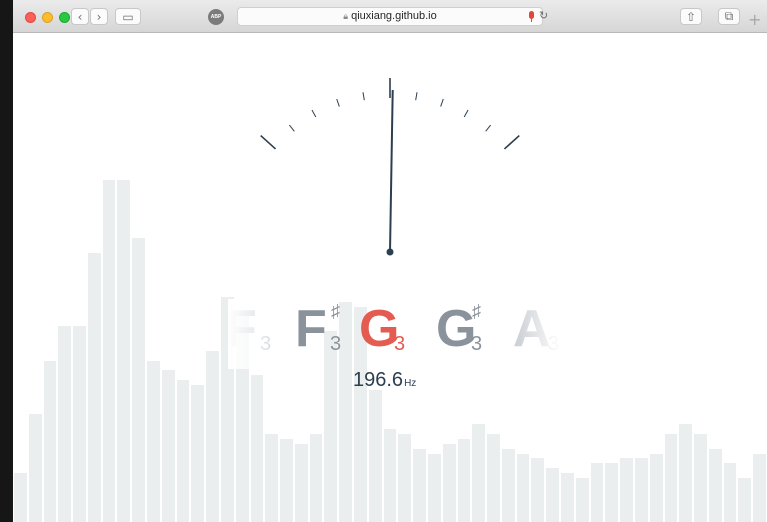  I want to click on tabs-icon: ⧉, so click(729, 16).